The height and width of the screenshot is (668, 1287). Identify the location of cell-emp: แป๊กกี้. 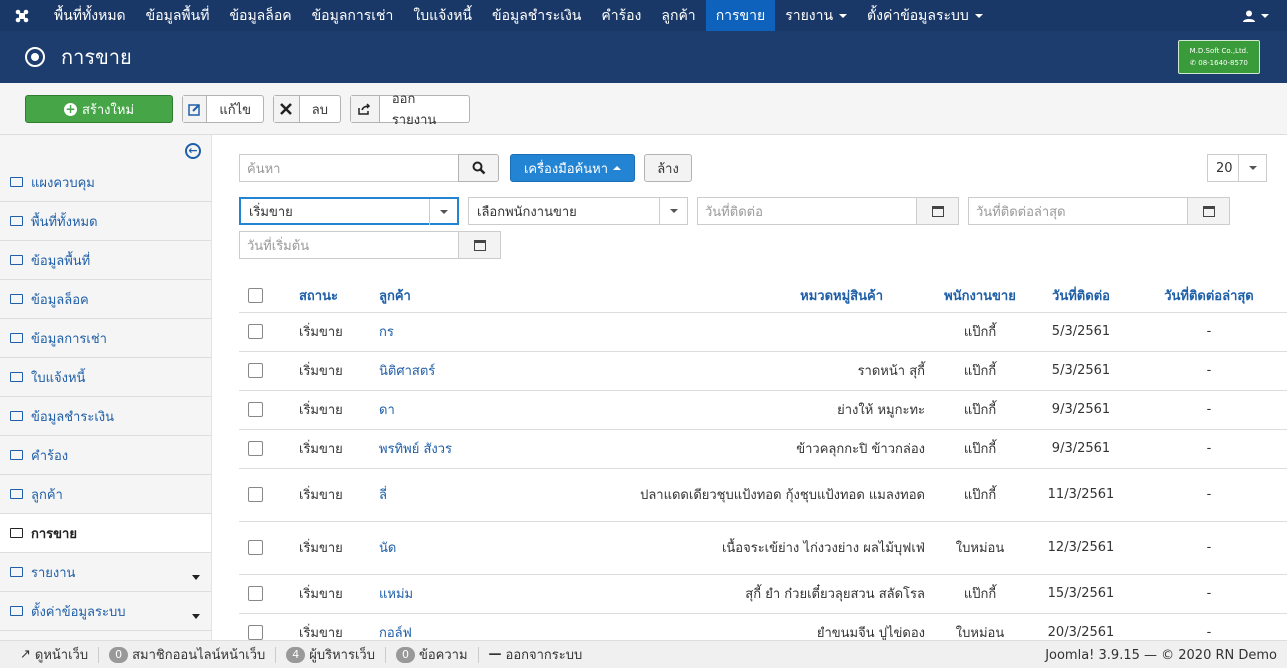
(980, 594).